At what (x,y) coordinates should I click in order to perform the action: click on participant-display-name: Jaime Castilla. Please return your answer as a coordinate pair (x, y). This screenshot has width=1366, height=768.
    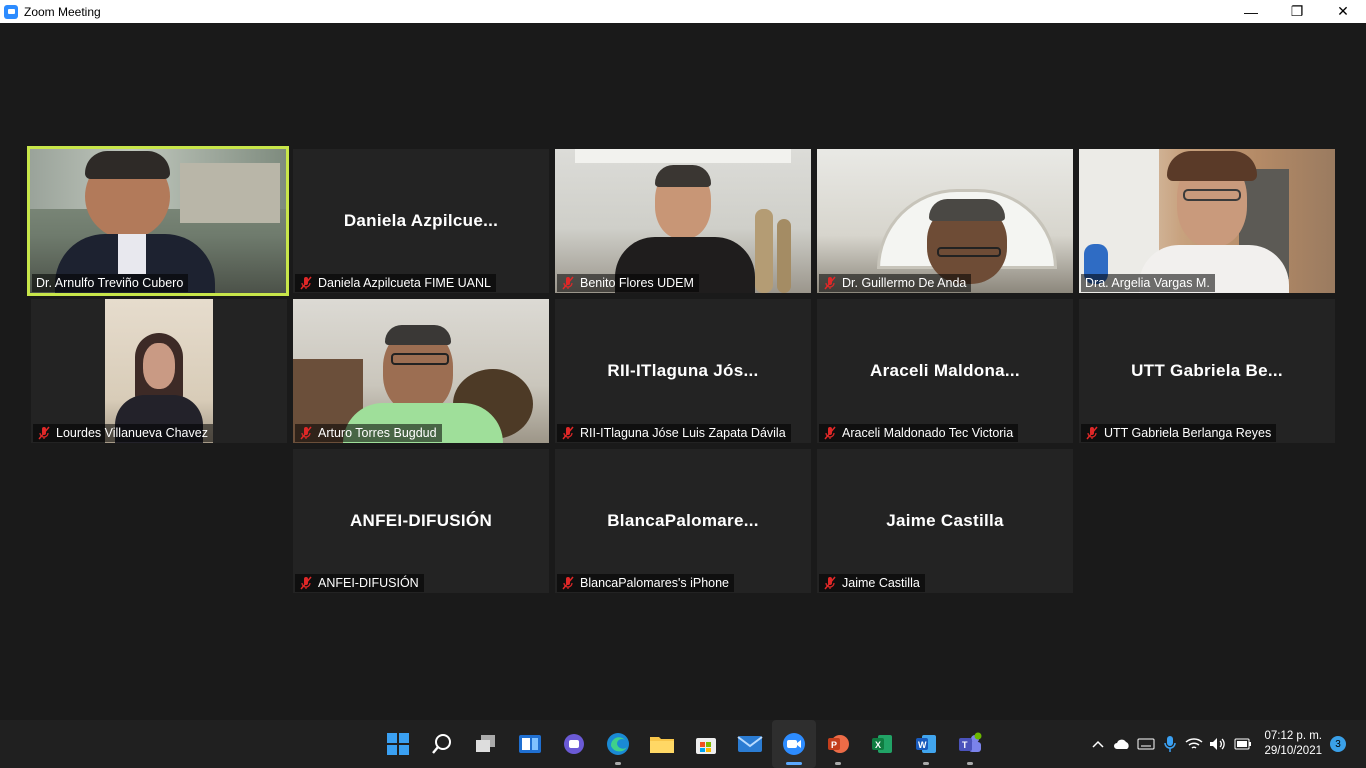
    Looking at the image, I should click on (945, 520).